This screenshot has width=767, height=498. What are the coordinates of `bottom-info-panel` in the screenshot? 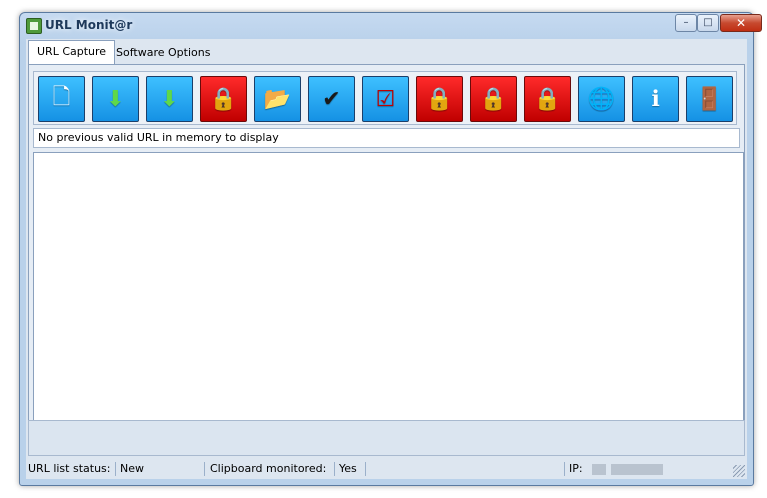 It's located at (386, 438).